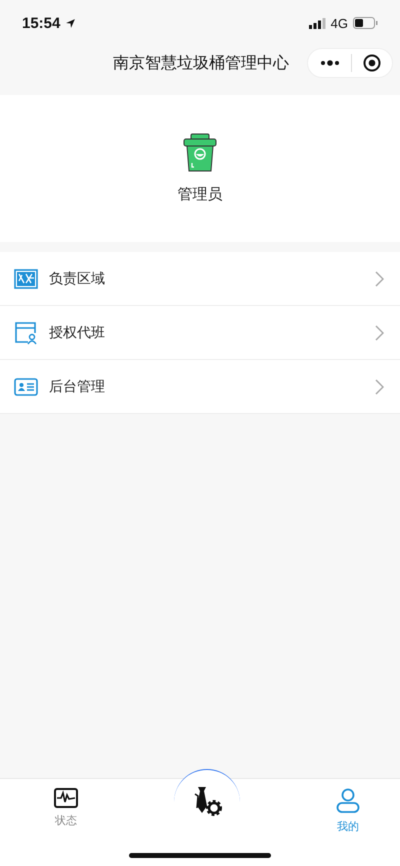 The width and height of the screenshot is (400, 866). Describe the element at coordinates (371, 63) in the screenshot. I see `close-icon` at that location.